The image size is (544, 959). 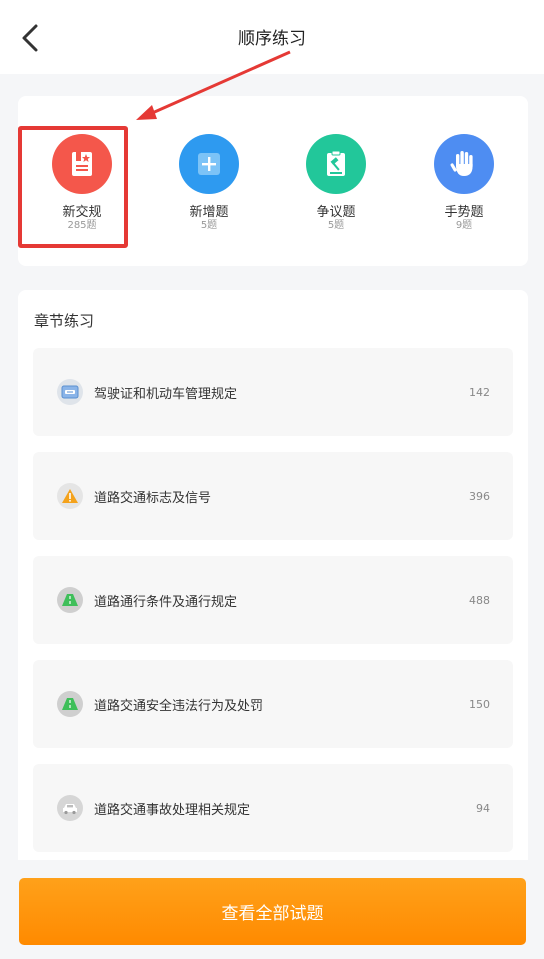 I want to click on chapter-count: 488, so click(x=479, y=600).